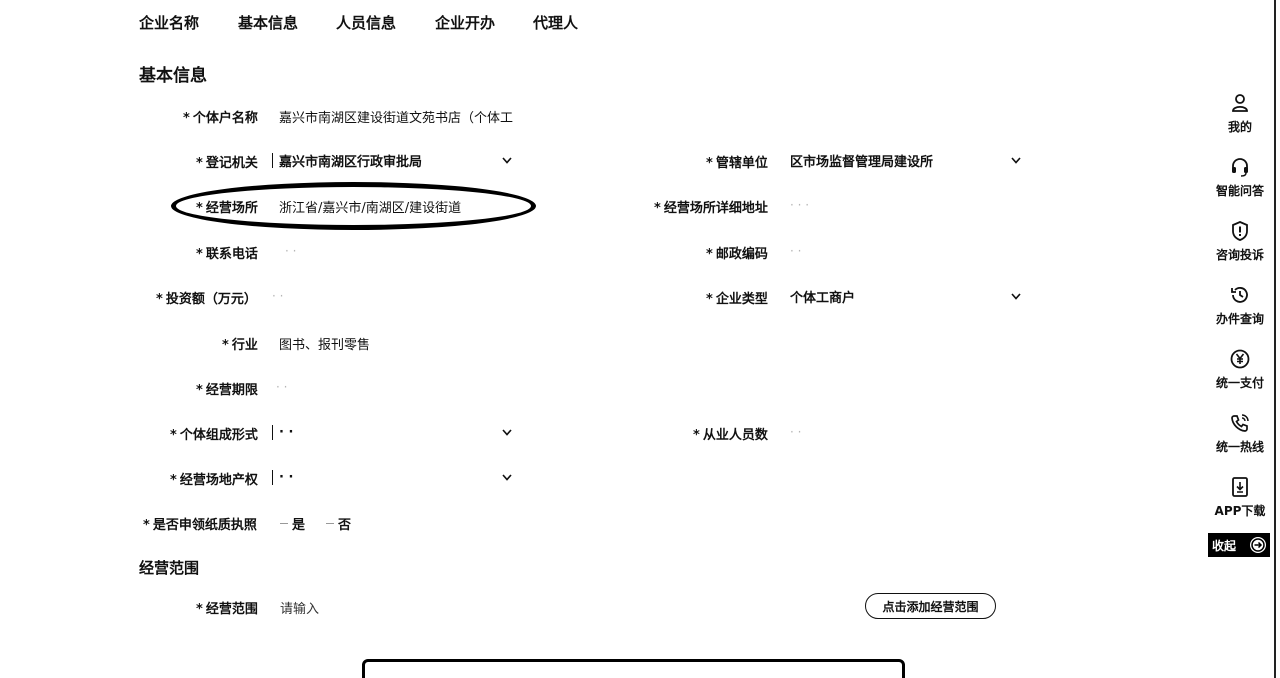 The height and width of the screenshot is (678, 1280). What do you see at coordinates (741, 299) in the screenshot?
I see `enterprise-type-label-text: 企业类型` at bounding box center [741, 299].